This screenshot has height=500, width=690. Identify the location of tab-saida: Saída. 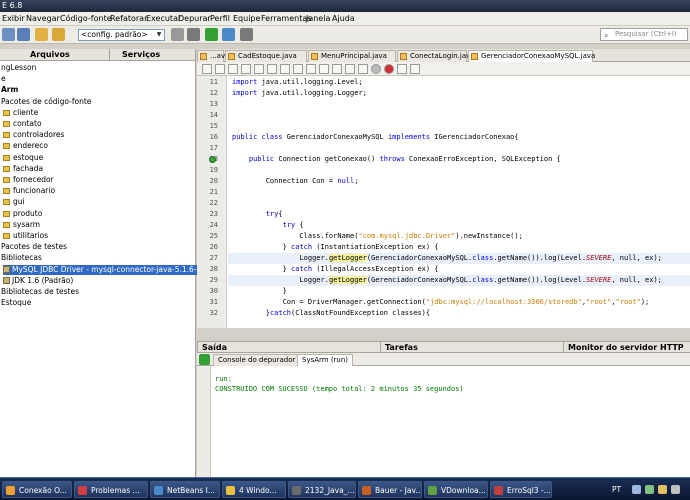
(288, 347).